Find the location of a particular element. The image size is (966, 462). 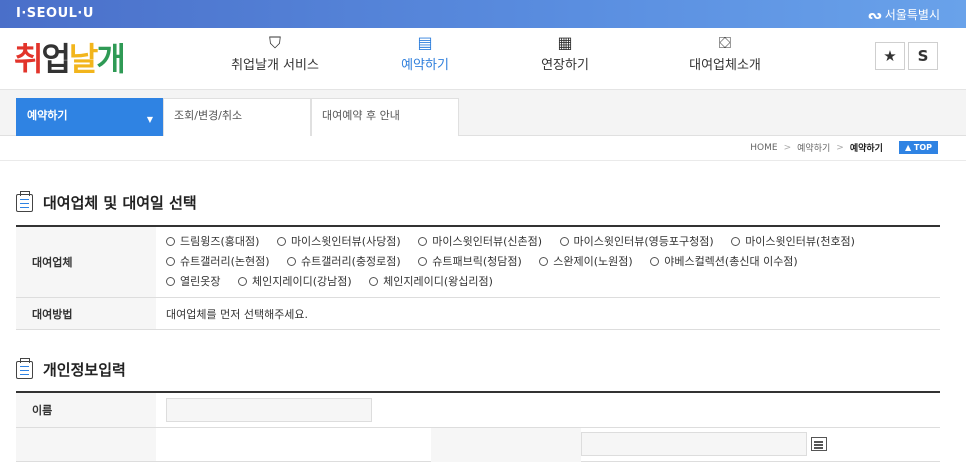

logo-char-3: 날 is located at coordinates (83, 59).